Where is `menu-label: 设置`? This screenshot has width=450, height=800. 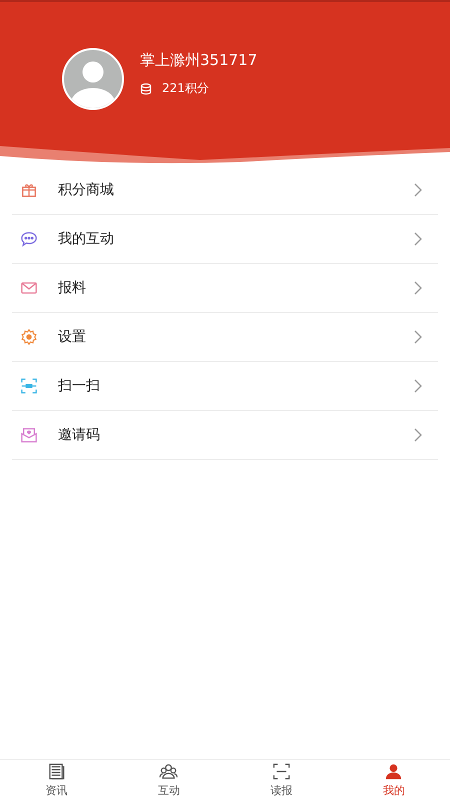 menu-label: 设置 is located at coordinates (72, 337).